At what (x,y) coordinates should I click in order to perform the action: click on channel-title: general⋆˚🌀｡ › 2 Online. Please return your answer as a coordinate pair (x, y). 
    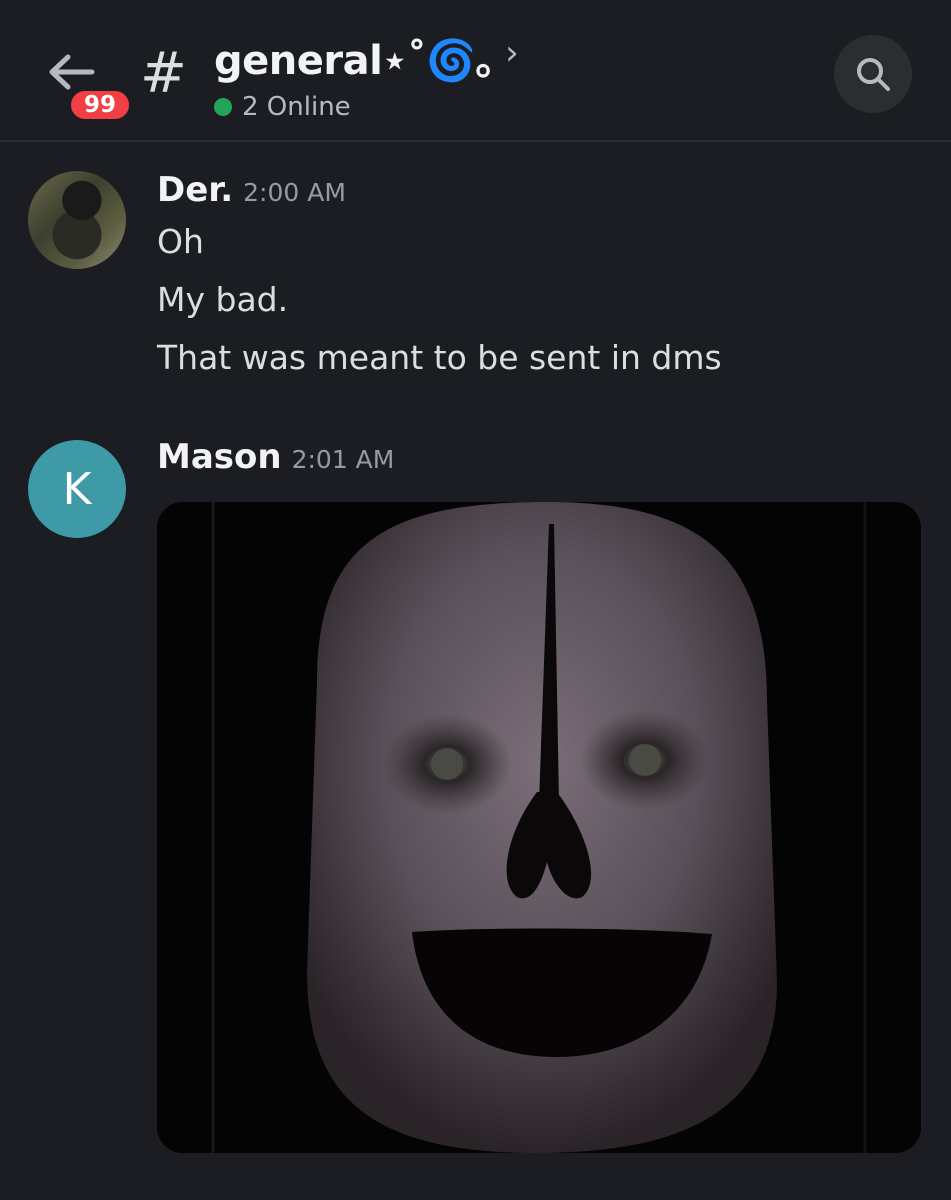
    Looking at the image, I should click on (366, 75).